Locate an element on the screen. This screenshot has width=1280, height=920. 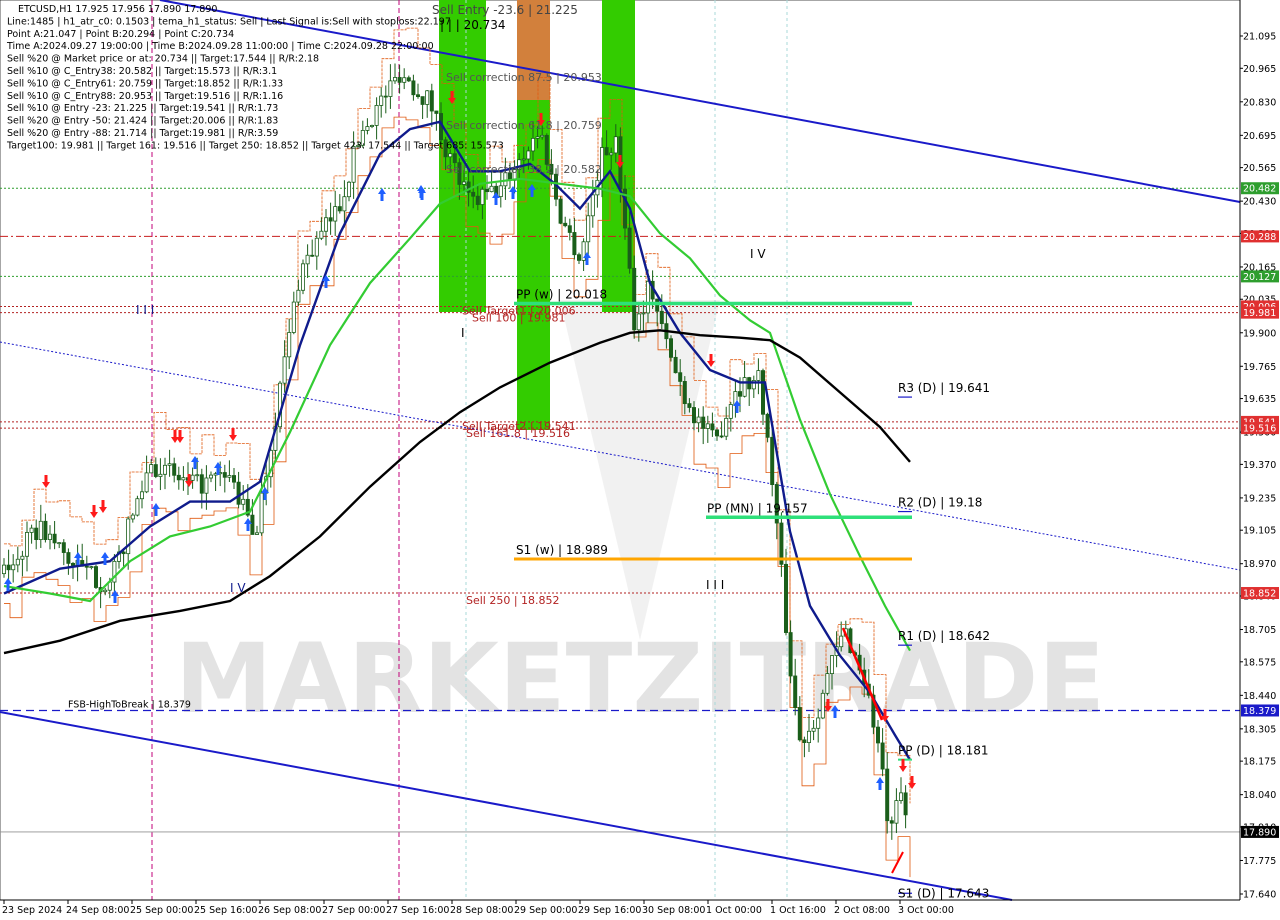
time-tick-label: 1 Oct 16:00 is located at coordinates (798, 910).